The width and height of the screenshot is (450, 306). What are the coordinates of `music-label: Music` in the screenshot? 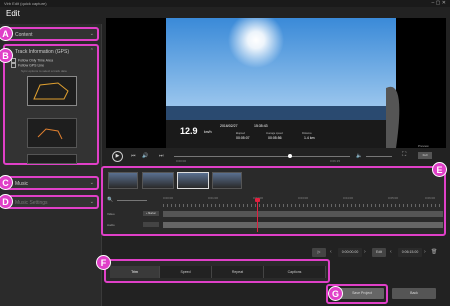 It's located at (22, 184).